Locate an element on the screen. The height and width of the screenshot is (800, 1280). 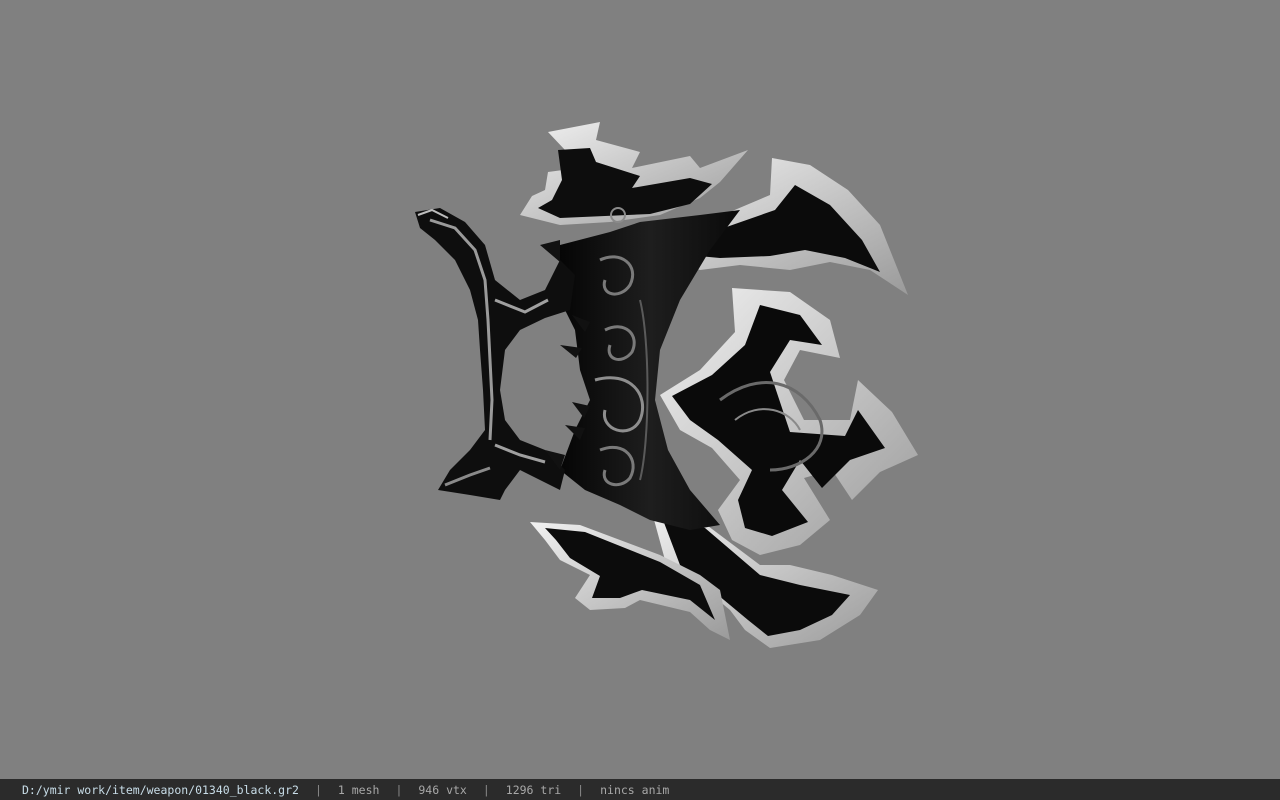
triangle-count: 1296 tri is located at coordinates (533, 789).